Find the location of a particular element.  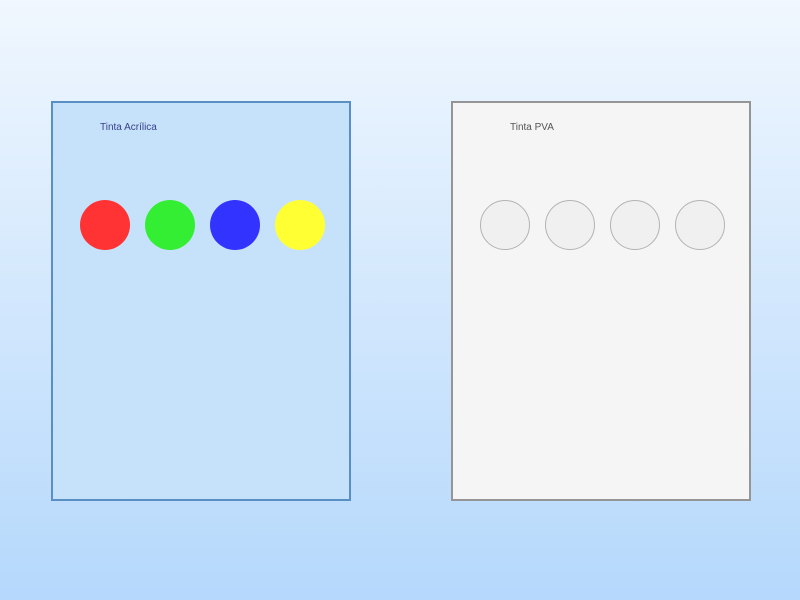

acrylic-swatch-red is located at coordinates (105, 225).